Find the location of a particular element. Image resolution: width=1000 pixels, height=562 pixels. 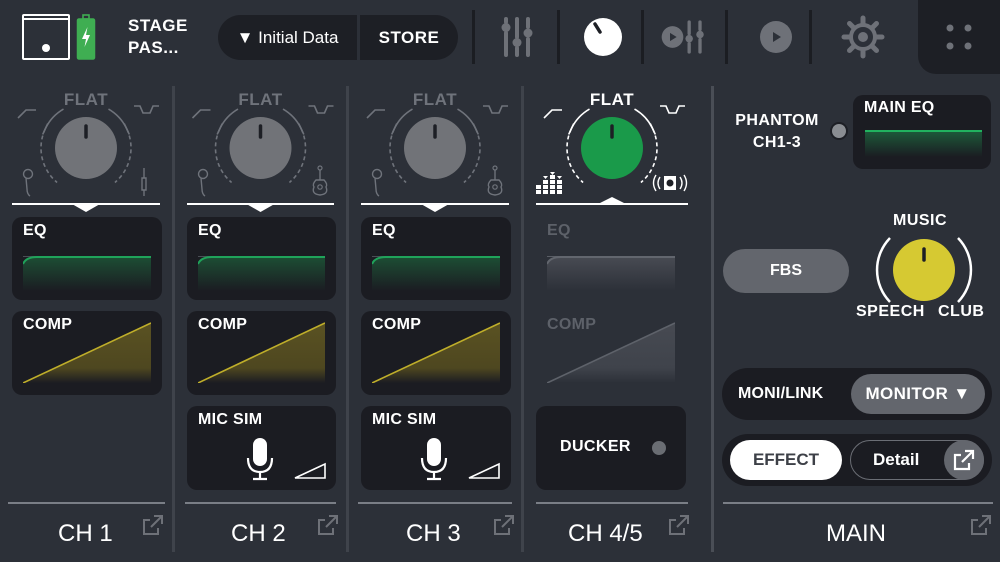

preset-music-label: MUSIC is located at coordinates (920, 221).